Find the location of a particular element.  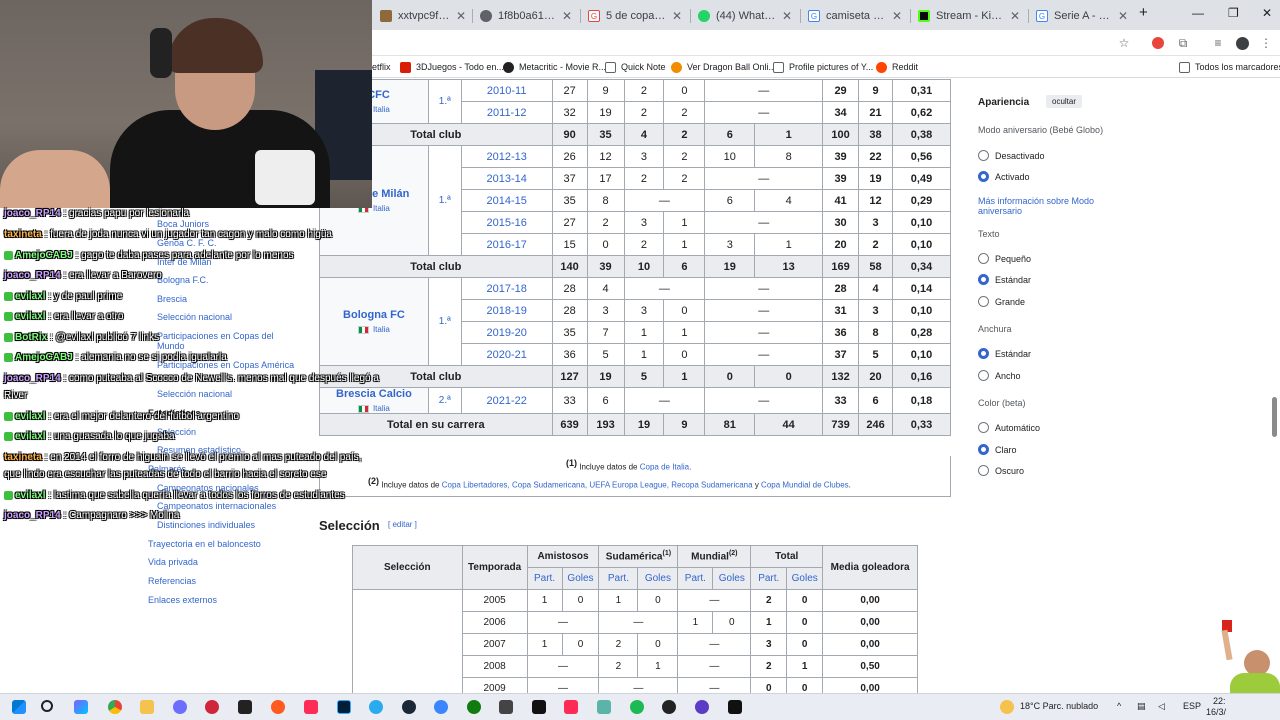

bookmark-item: Quick Note is located at coordinates (635, 67).